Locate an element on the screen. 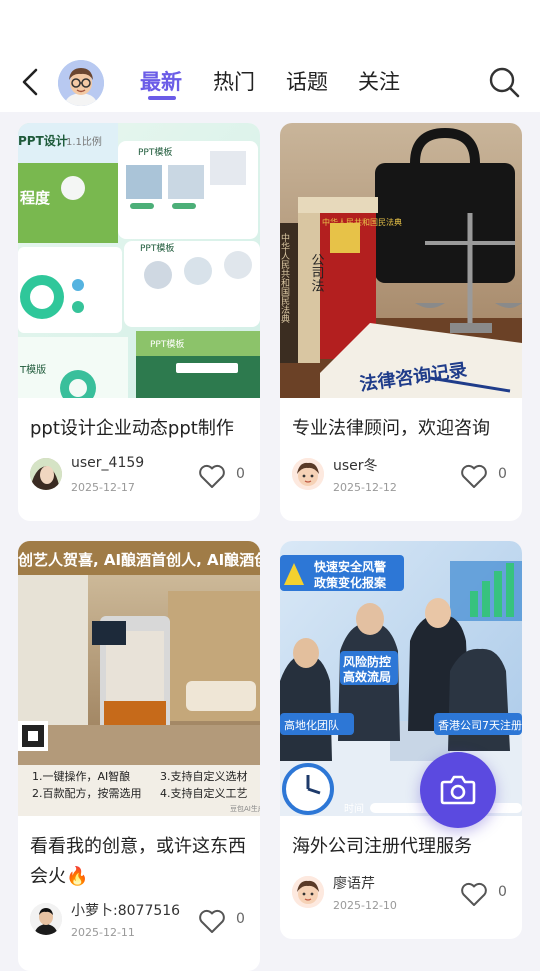 This screenshot has width=540, height=971. post-title: ppt设计企业动态ppt制作 is located at coordinates (132, 428).